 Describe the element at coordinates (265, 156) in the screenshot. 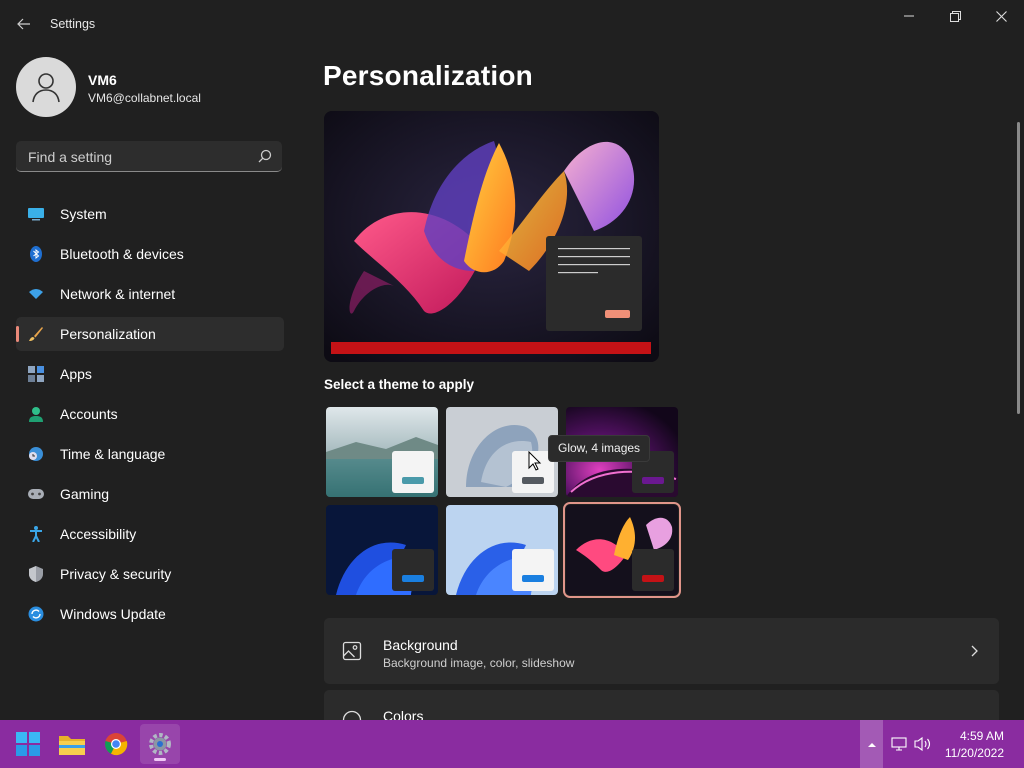

I see `search-icon` at that location.